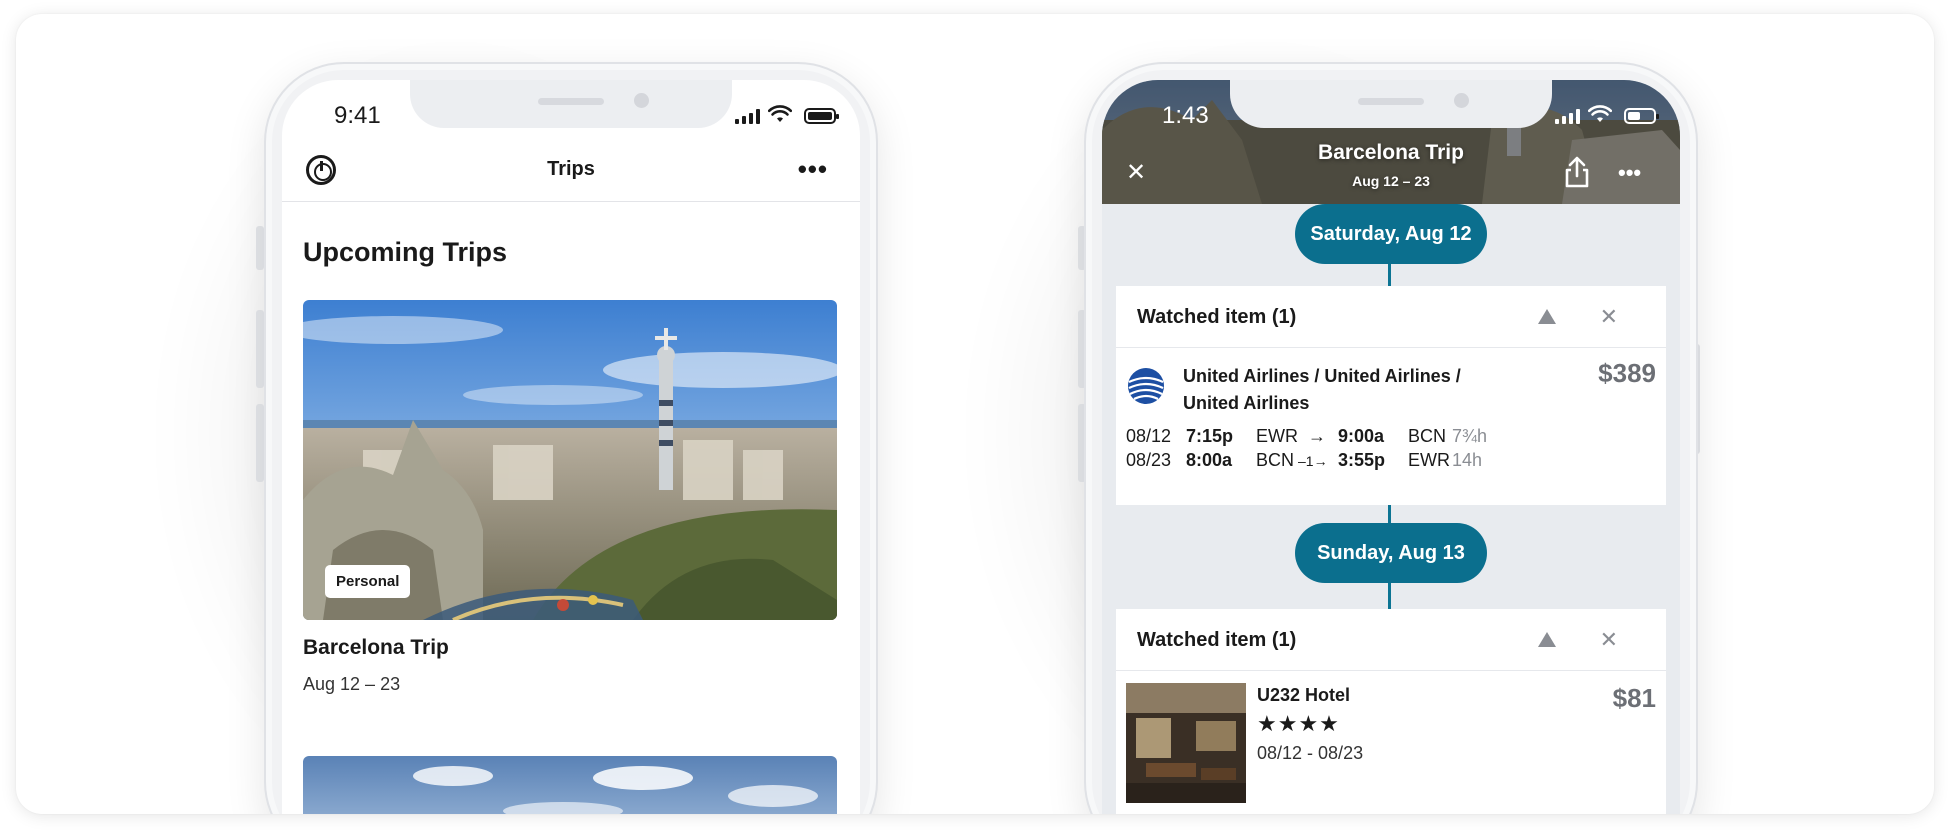 This screenshot has width=1950, height=837. What do you see at coordinates (571, 110) in the screenshot?
I see `status-bar: 9:41` at bounding box center [571, 110].